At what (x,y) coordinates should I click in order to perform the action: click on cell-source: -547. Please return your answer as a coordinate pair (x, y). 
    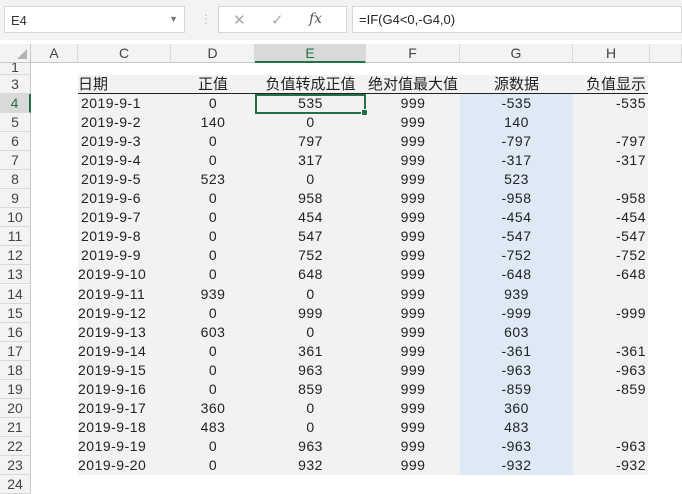
    Looking at the image, I should click on (516, 236).